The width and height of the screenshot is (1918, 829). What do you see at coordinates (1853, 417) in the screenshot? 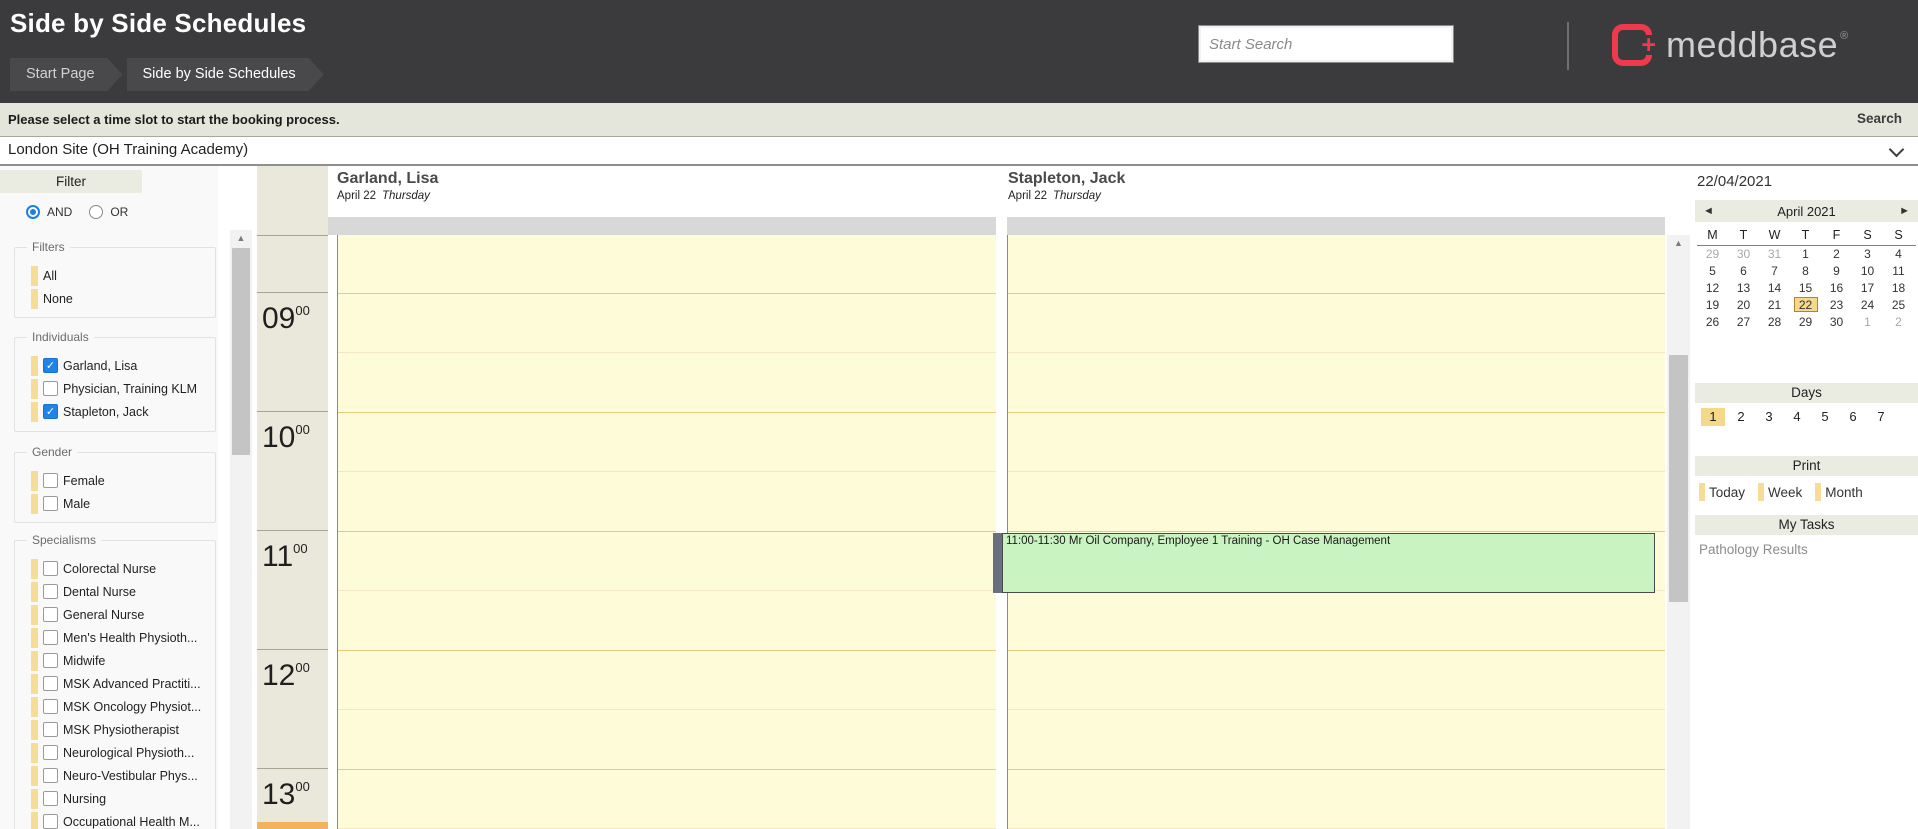
I see `days-option-6: 6` at bounding box center [1853, 417].